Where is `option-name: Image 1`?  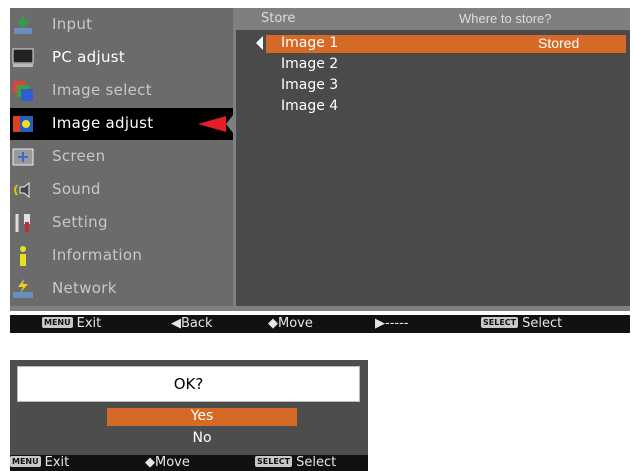 option-name: Image 1 is located at coordinates (310, 43).